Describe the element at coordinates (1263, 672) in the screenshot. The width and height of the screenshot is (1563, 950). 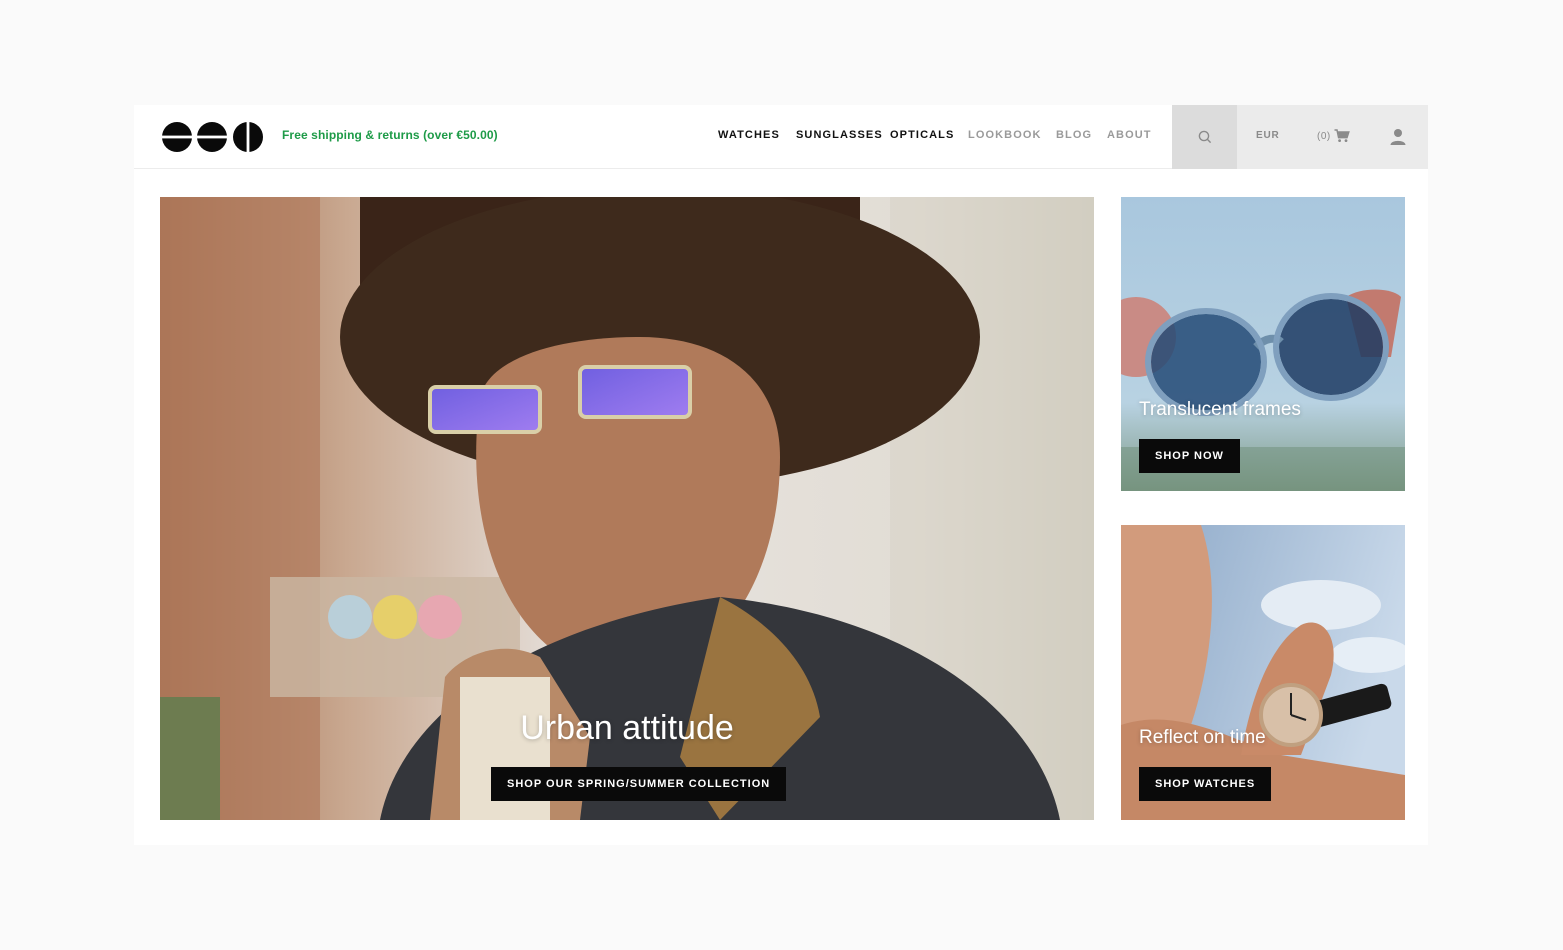
I see `tile-reflect-on-time: Reflect on time SHOP WATCHES` at that location.